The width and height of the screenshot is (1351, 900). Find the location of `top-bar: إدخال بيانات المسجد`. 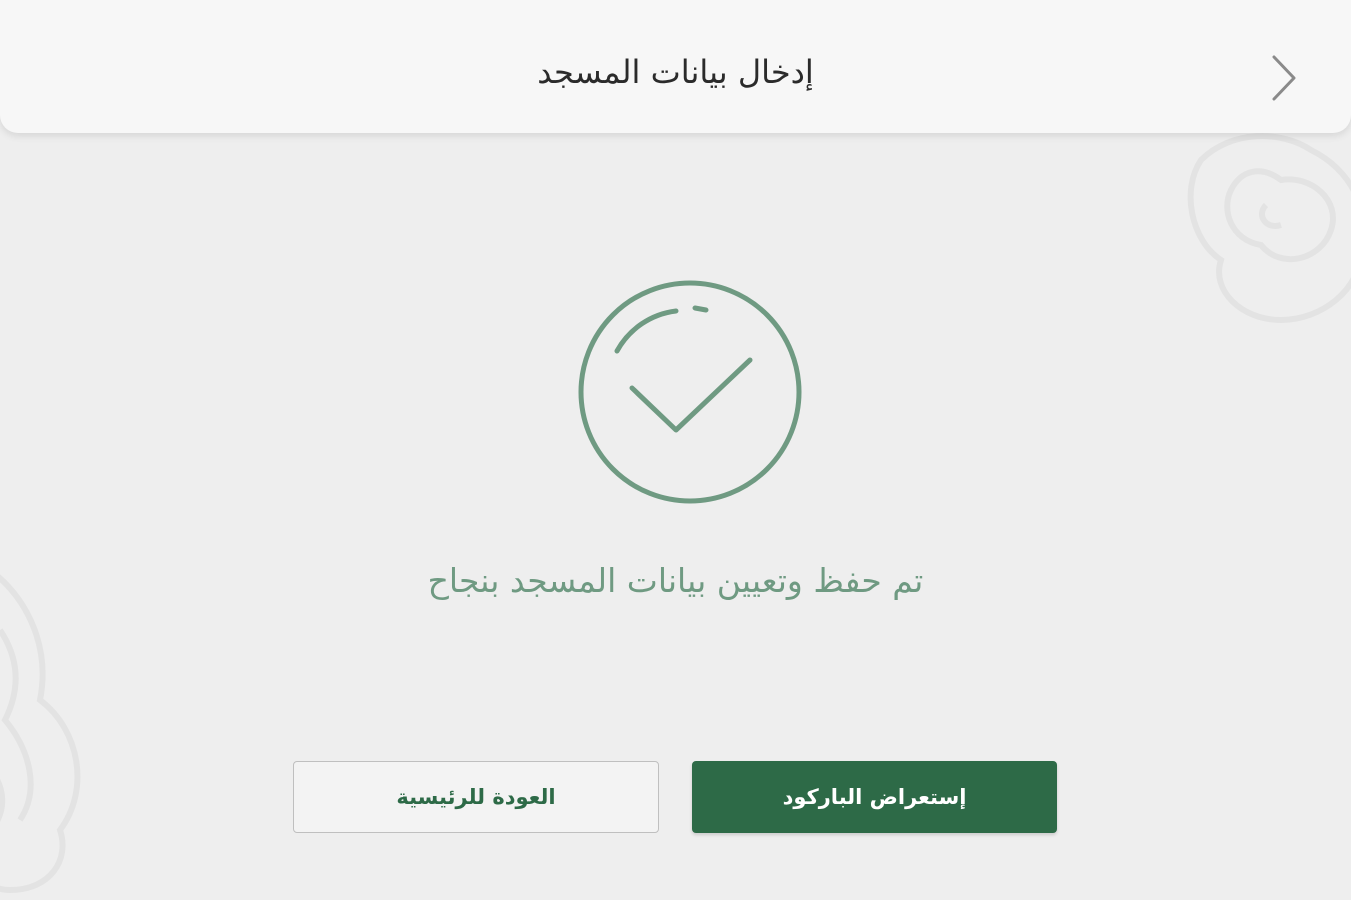

top-bar: إدخال بيانات المسجد is located at coordinates (675, 66).